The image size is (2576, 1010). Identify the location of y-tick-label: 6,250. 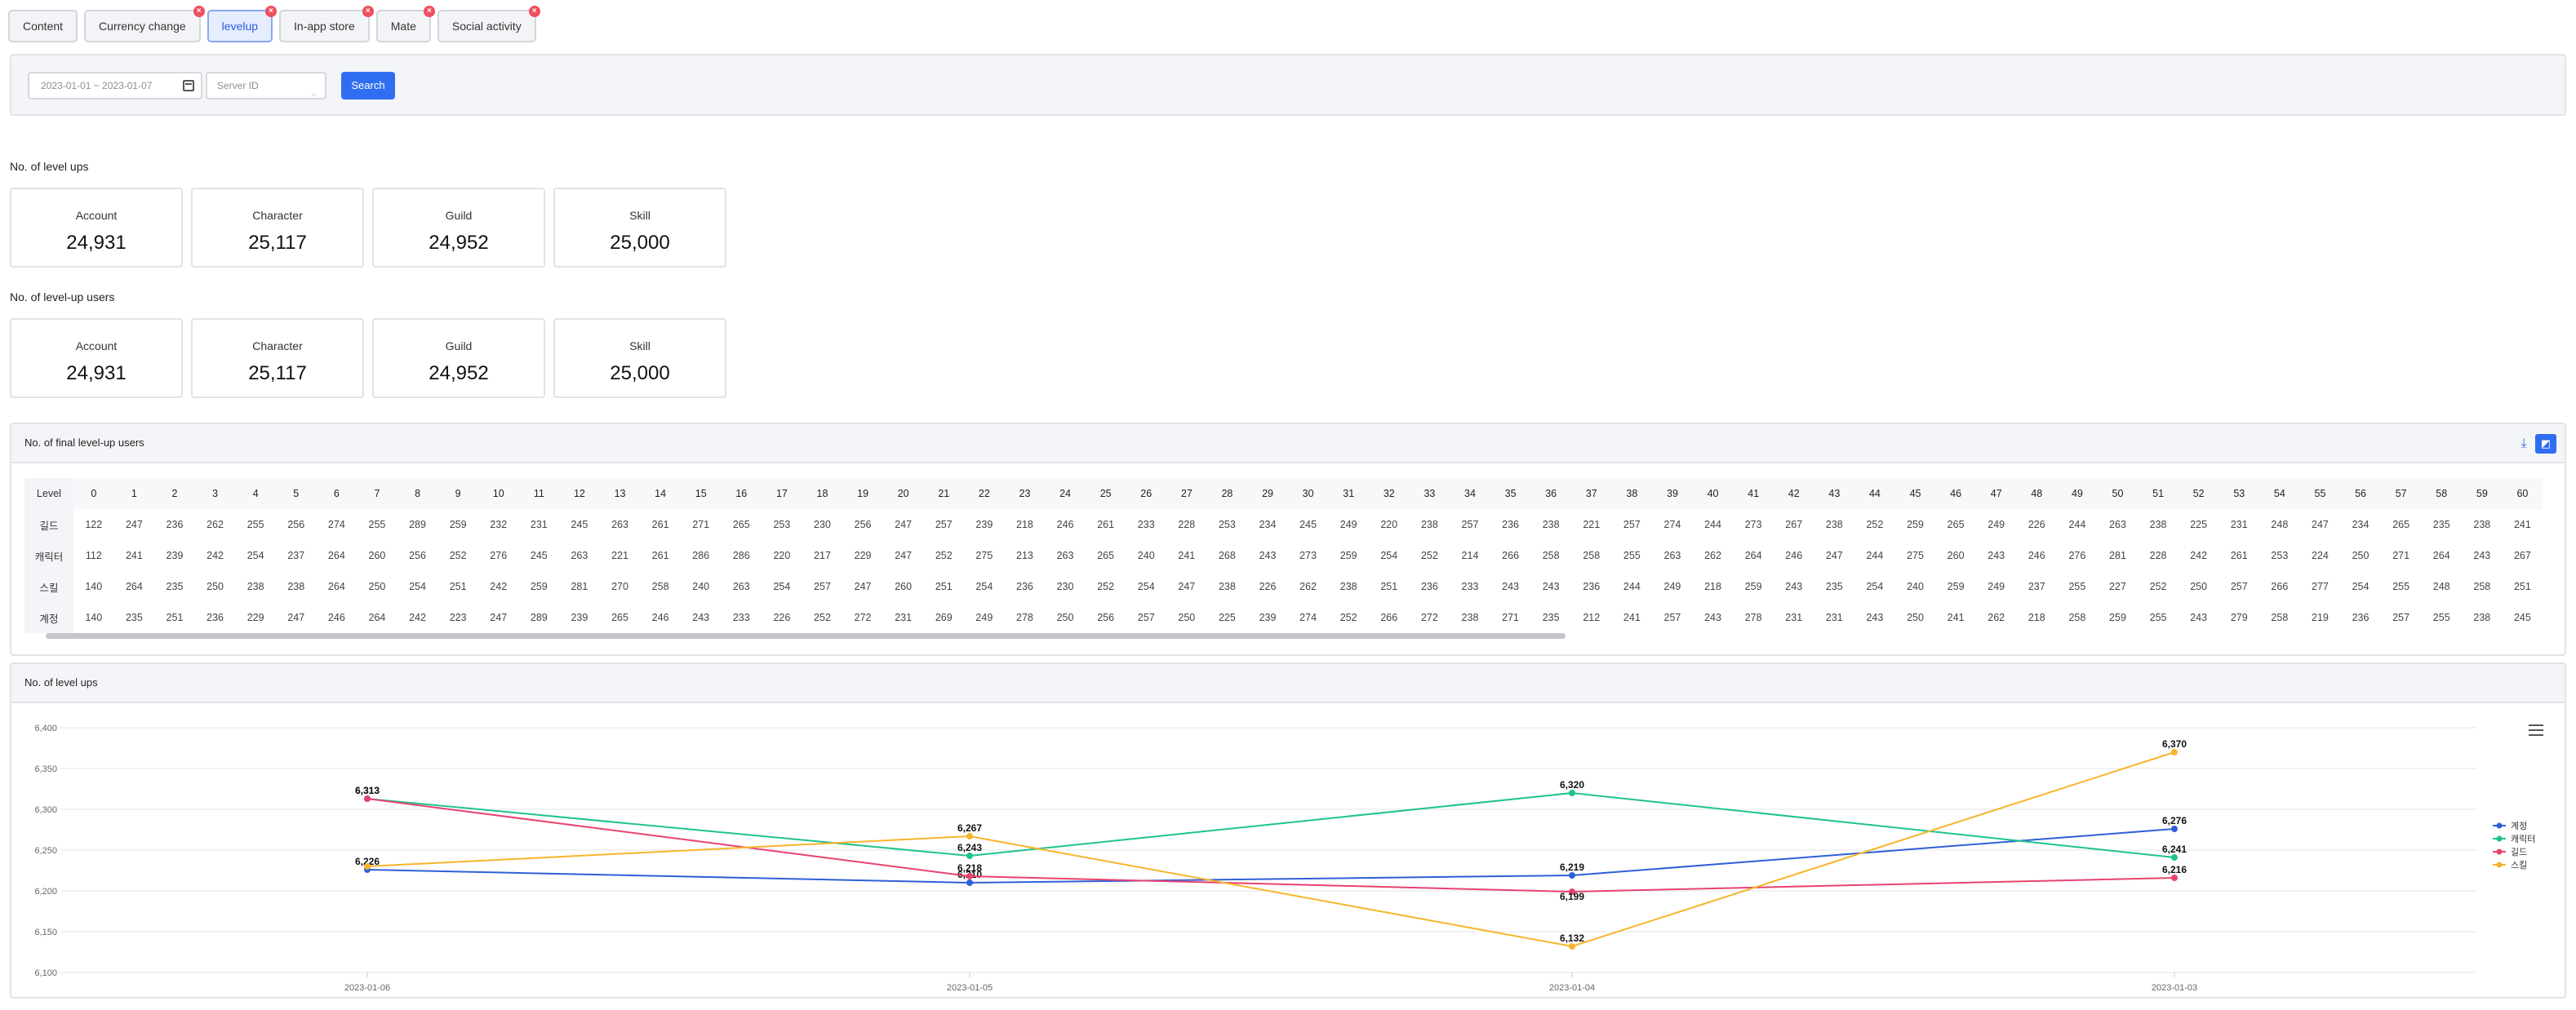
(45, 851).